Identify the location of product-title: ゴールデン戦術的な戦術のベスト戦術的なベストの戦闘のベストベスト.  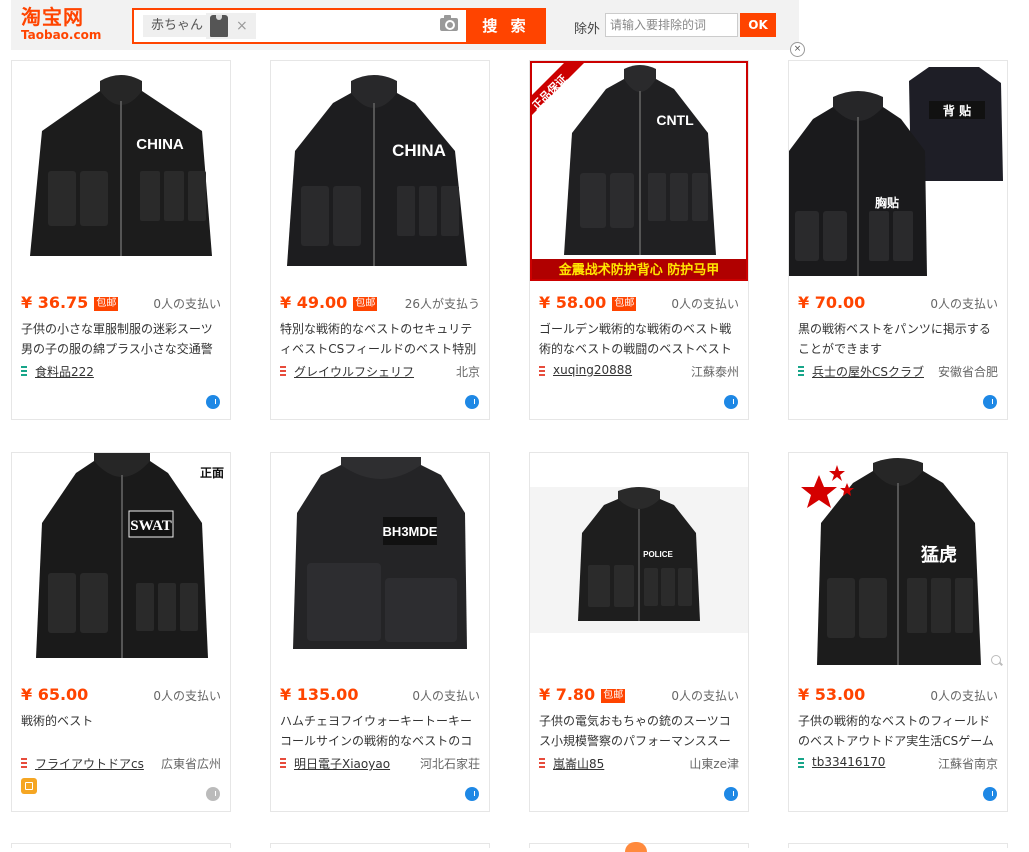
(639, 339).